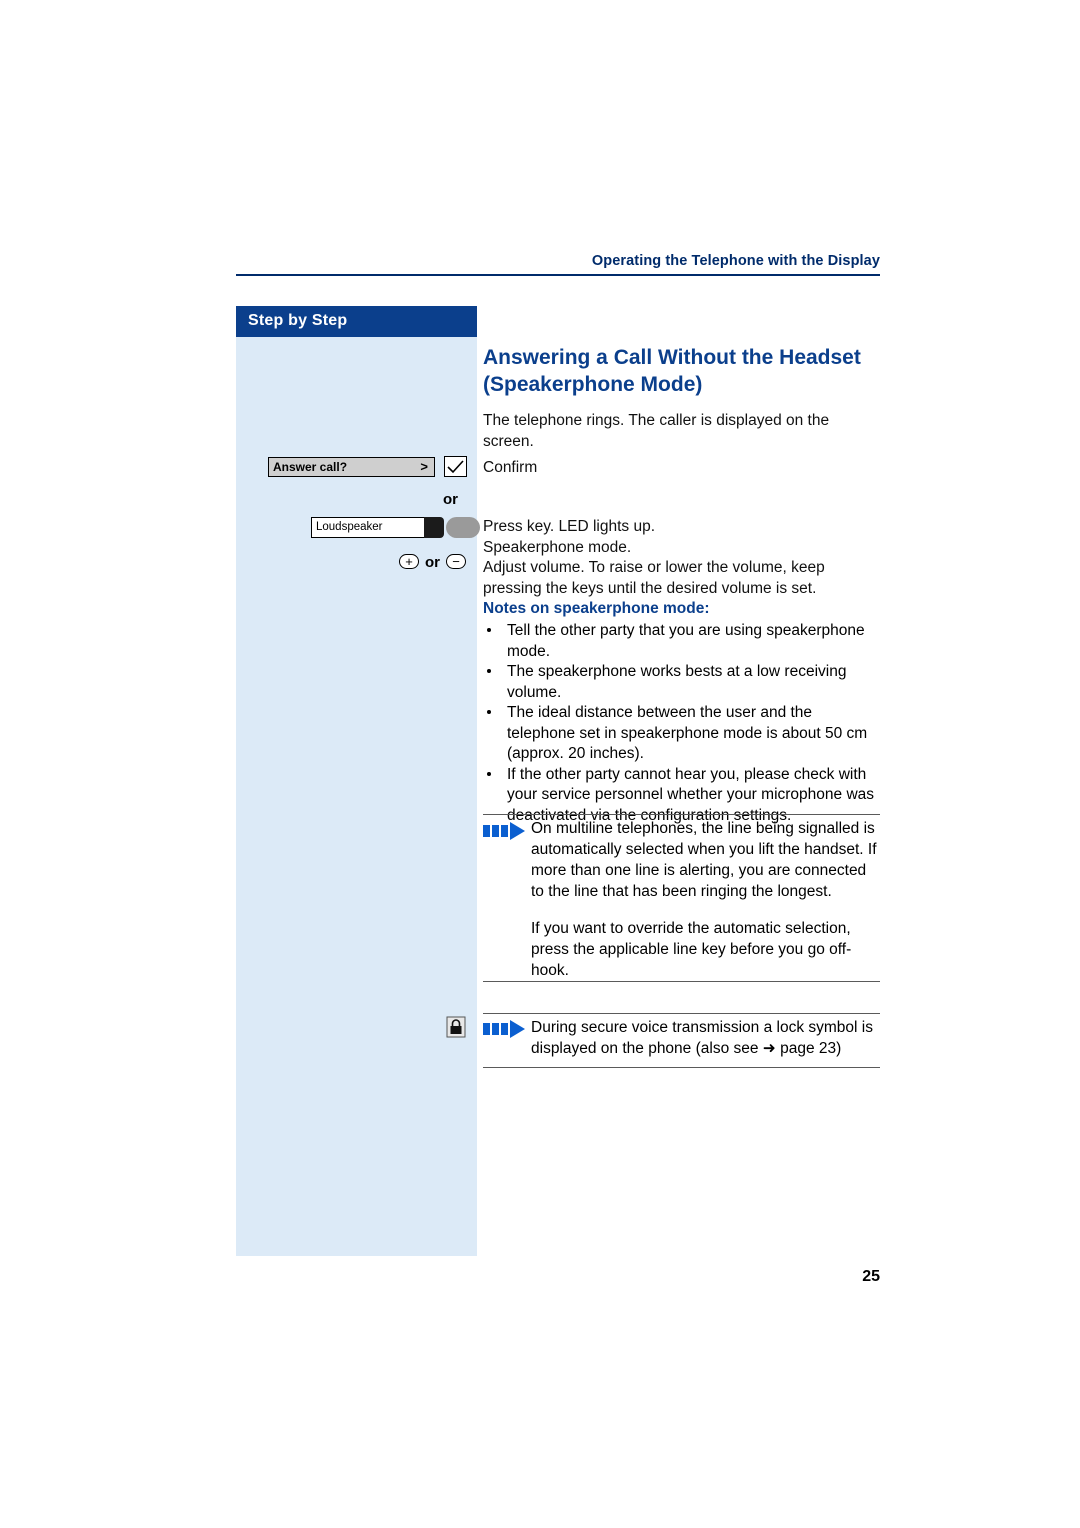  What do you see at coordinates (432, 562) in the screenshot?
I see `or-separator-2: or` at bounding box center [432, 562].